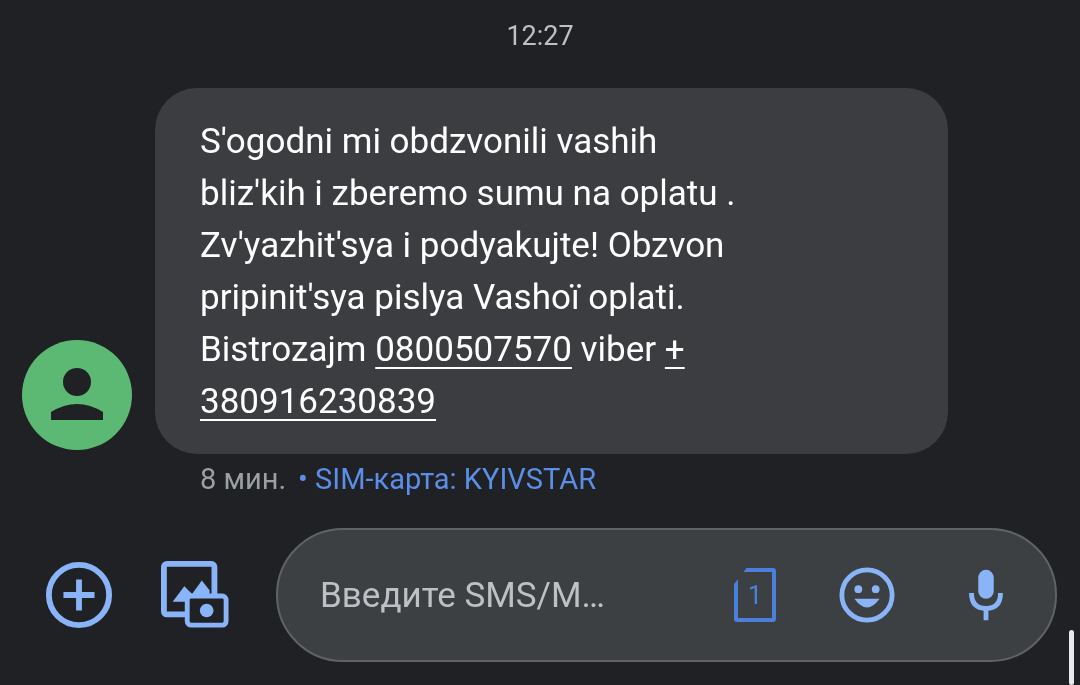 This screenshot has width=1080, height=685. Describe the element at coordinates (540, 36) in the screenshot. I see `timestamp: 12:27` at that location.